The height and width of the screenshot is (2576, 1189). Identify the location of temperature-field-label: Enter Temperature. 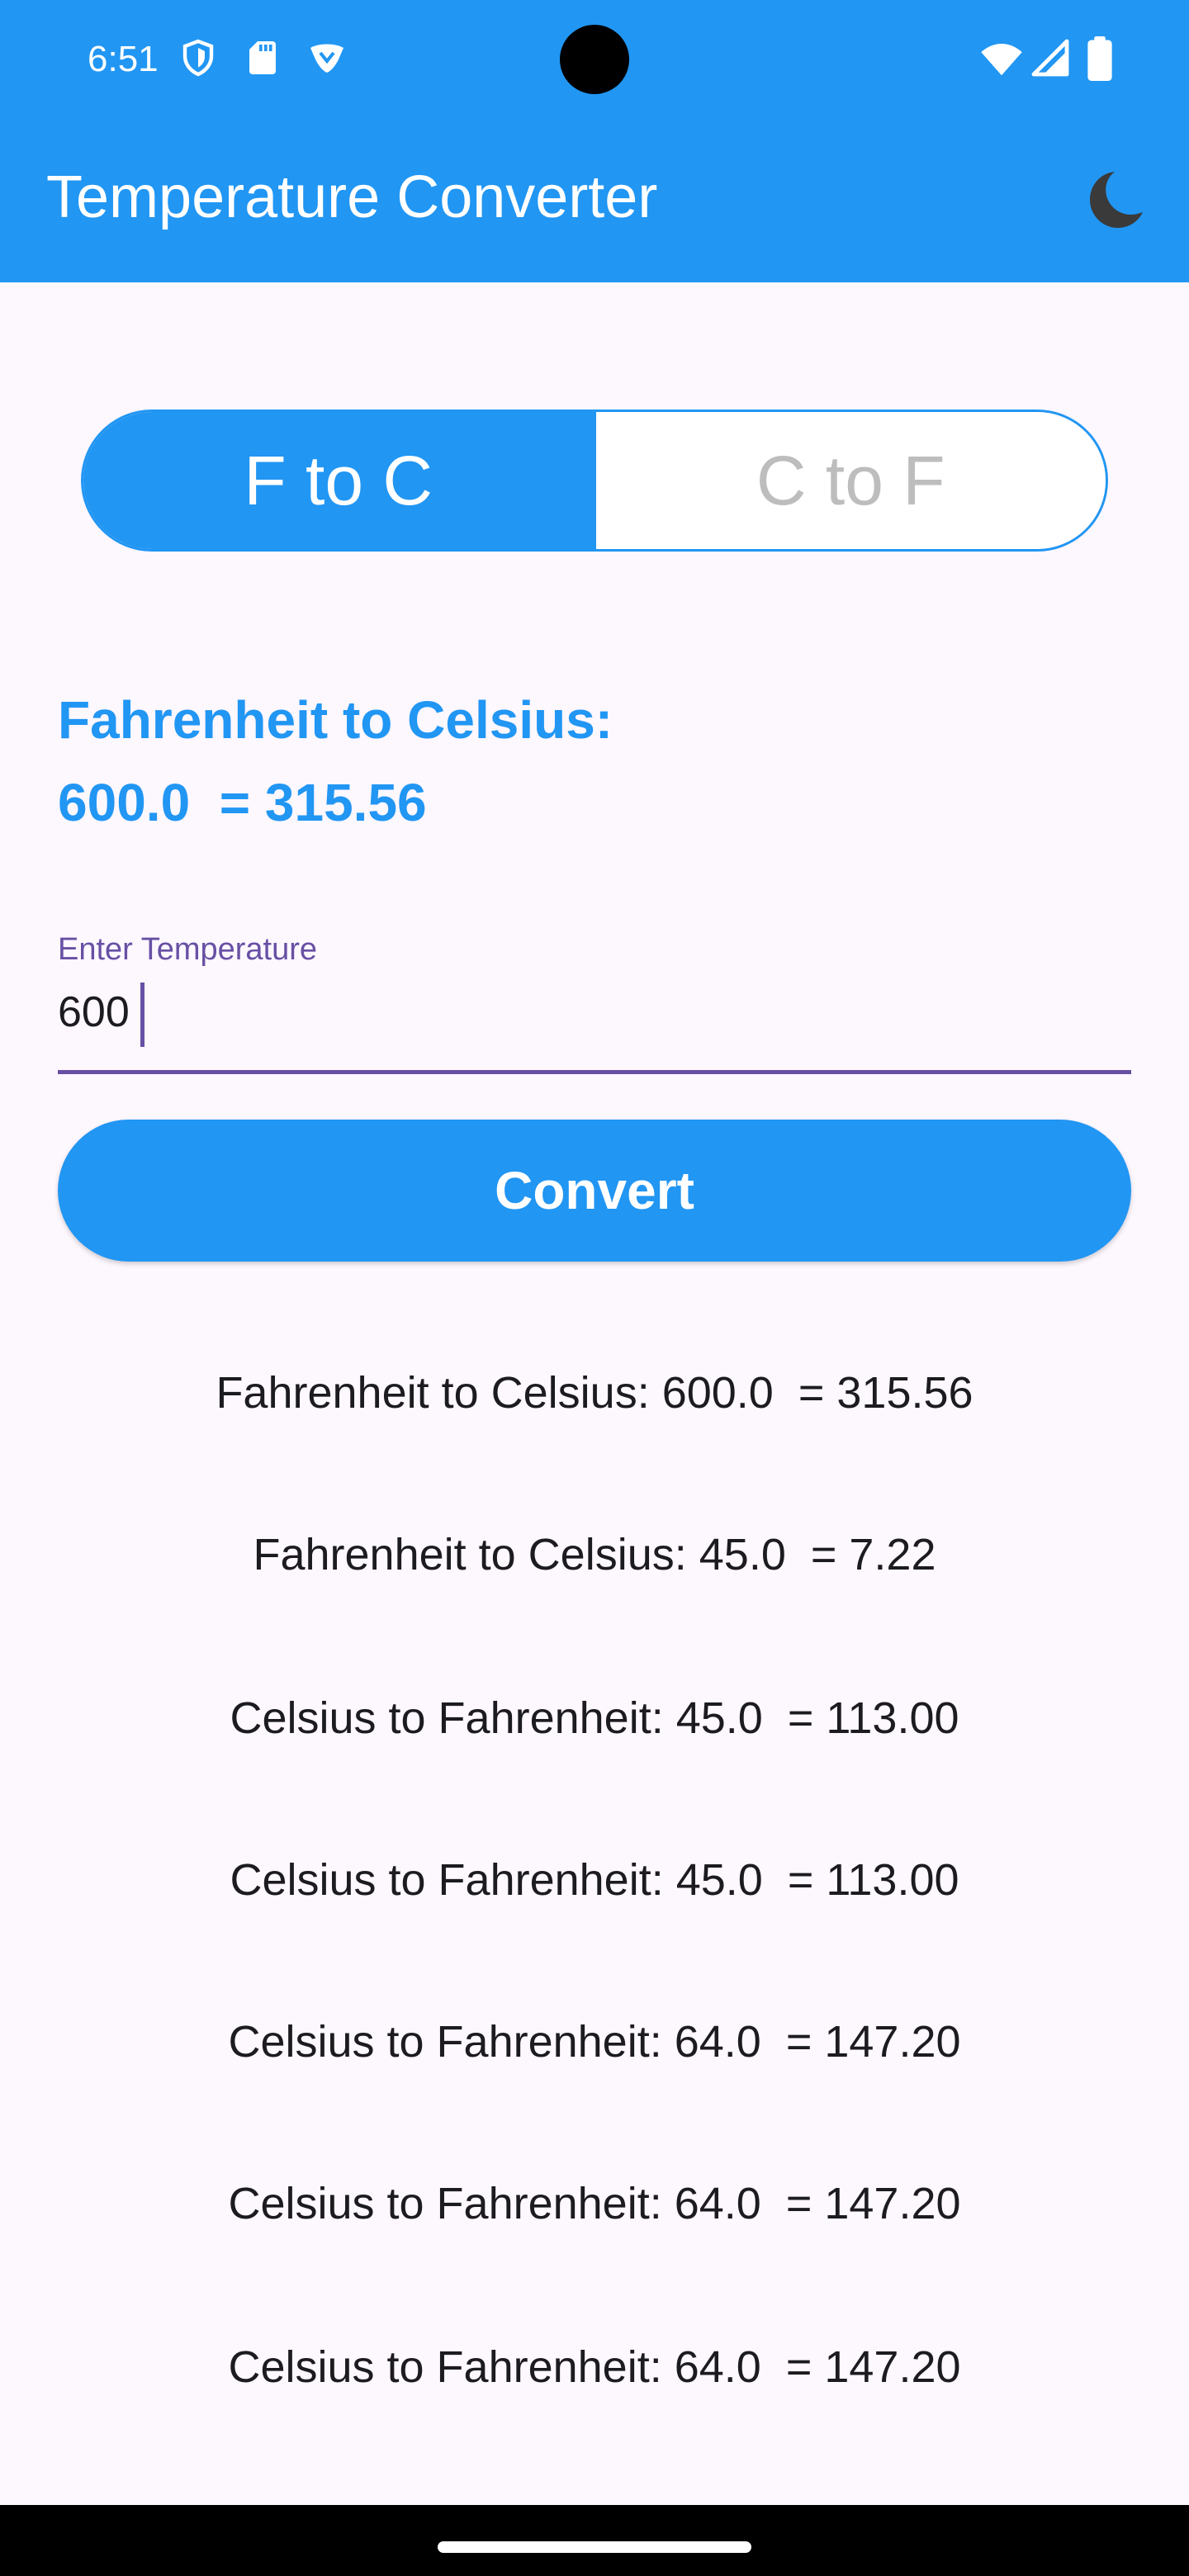
(188, 949).